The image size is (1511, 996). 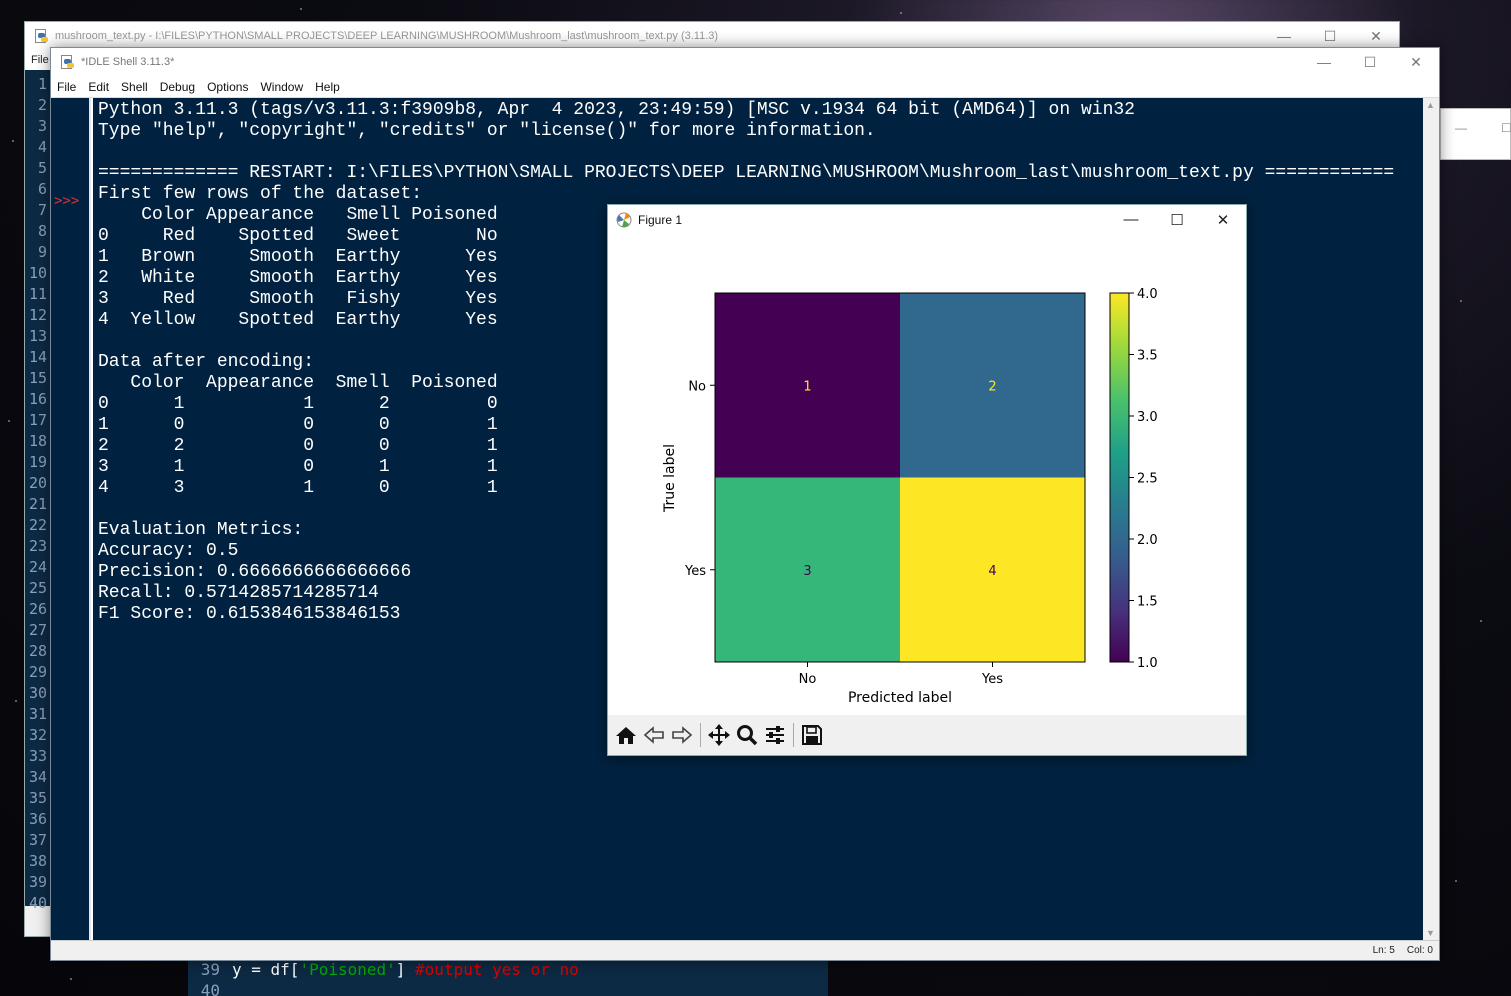 I want to click on line-number: 40, so click(x=210, y=988).